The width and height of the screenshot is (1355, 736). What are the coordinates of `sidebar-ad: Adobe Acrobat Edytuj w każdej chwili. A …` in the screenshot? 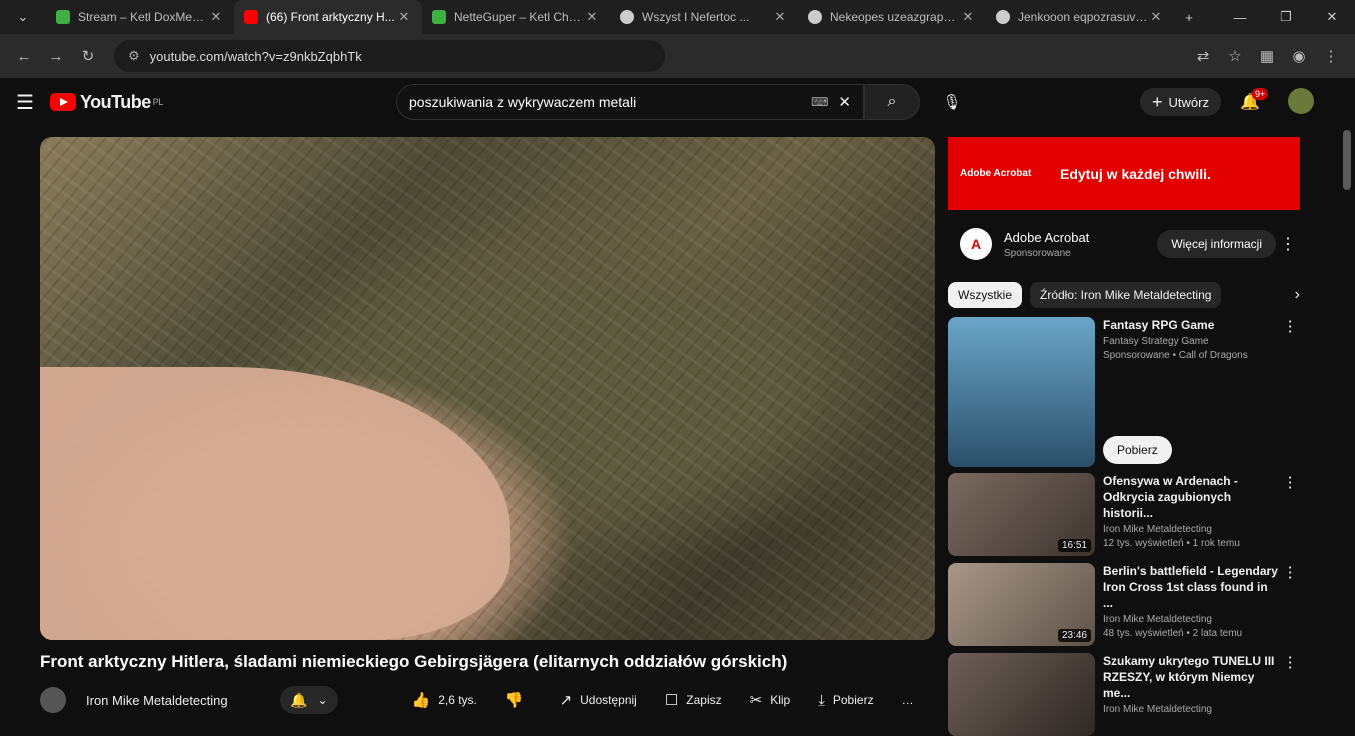 It's located at (1124, 205).